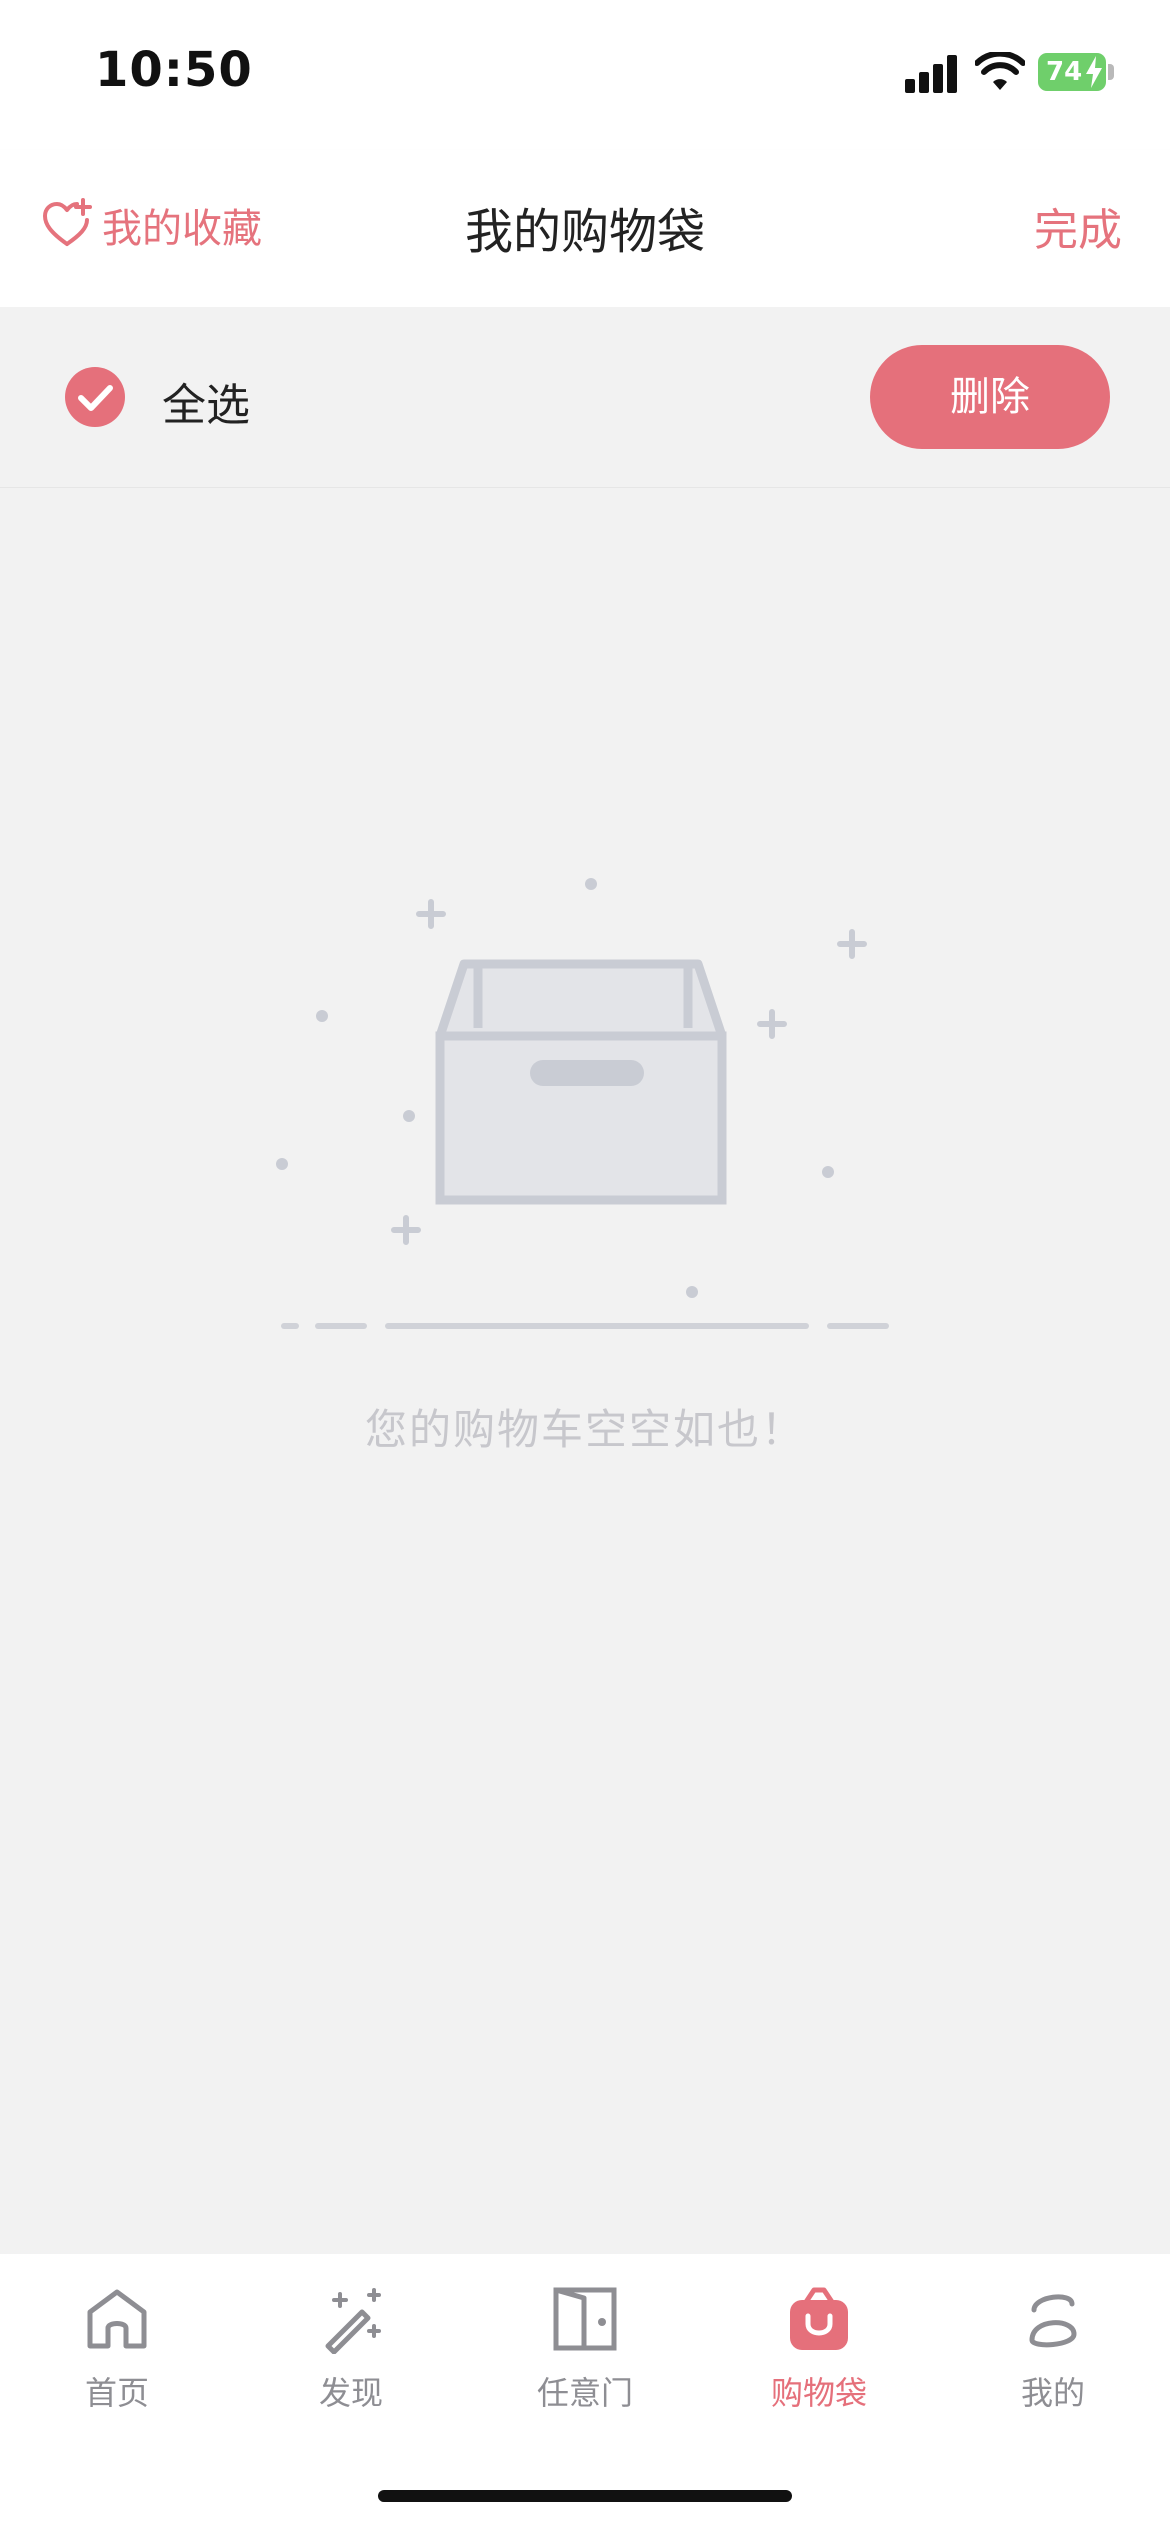  Describe the element at coordinates (1053, 2349) in the screenshot. I see `tab-profile: 我的` at that location.